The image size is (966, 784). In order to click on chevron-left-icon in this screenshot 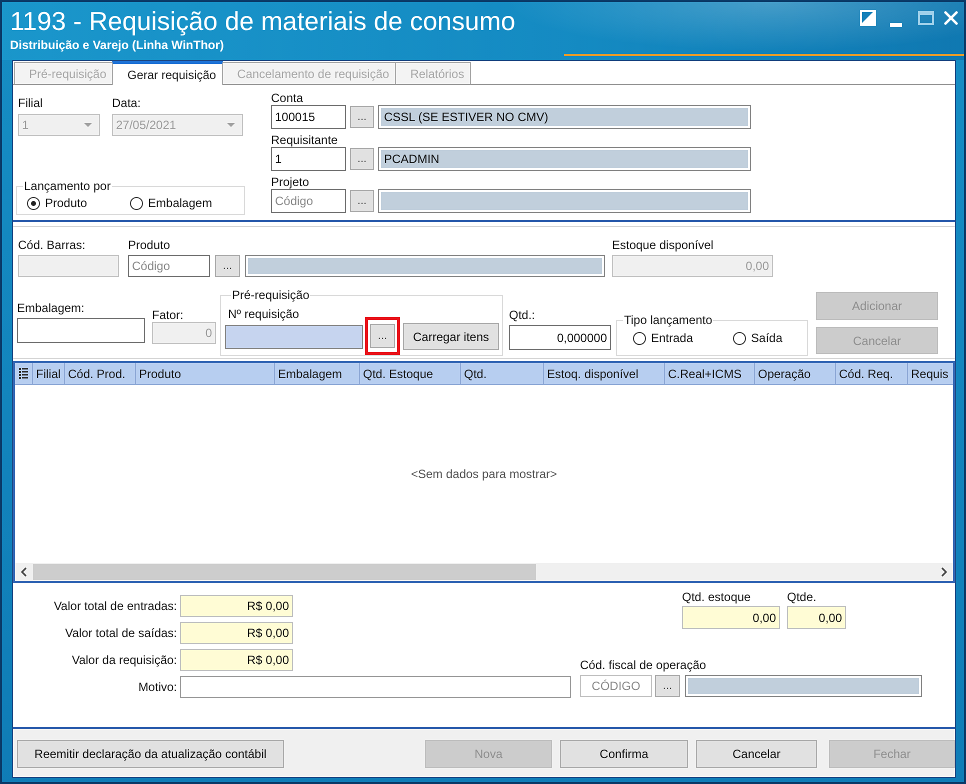, I will do `click(24, 572)`.